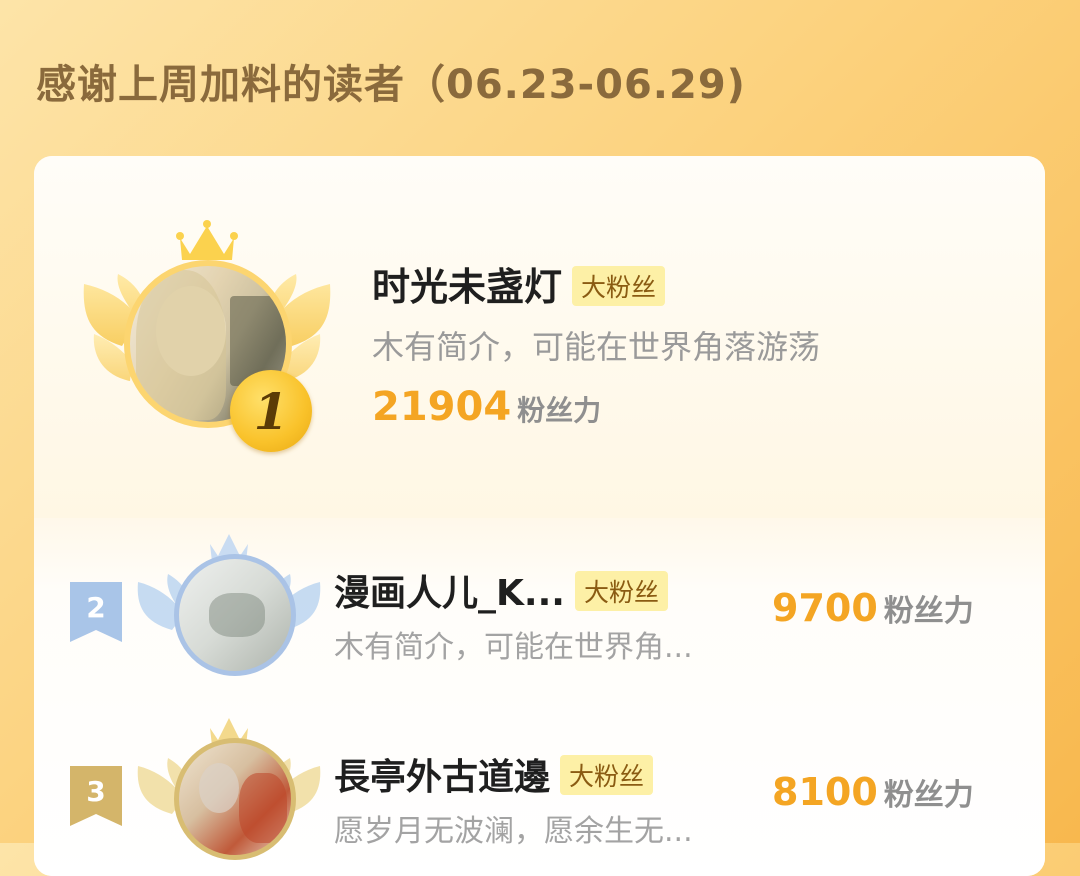 The width and height of the screenshot is (1080, 876). What do you see at coordinates (442, 777) in the screenshot?
I see `reader-name-text: 長亭外古道邊` at bounding box center [442, 777].